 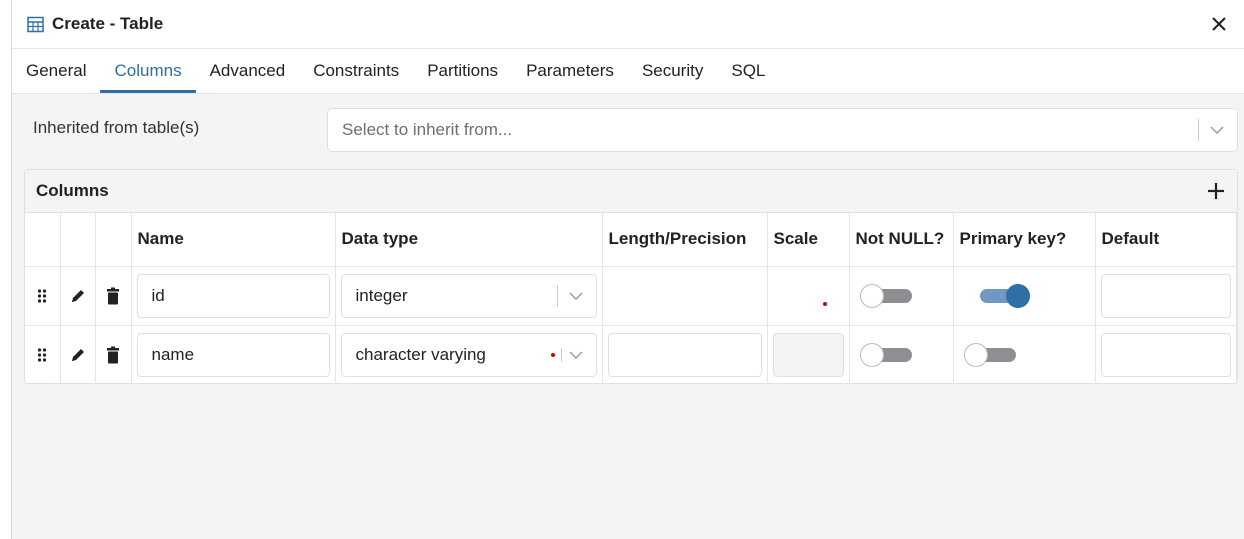 I want to click on tab-security: Security, so click(x=672, y=71).